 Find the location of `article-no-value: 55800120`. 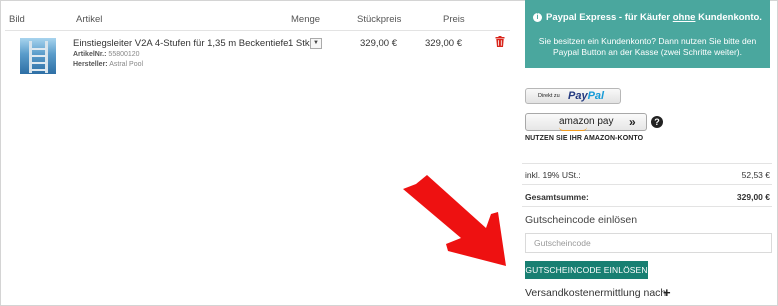

article-no-value: 55800120 is located at coordinates (124, 54).